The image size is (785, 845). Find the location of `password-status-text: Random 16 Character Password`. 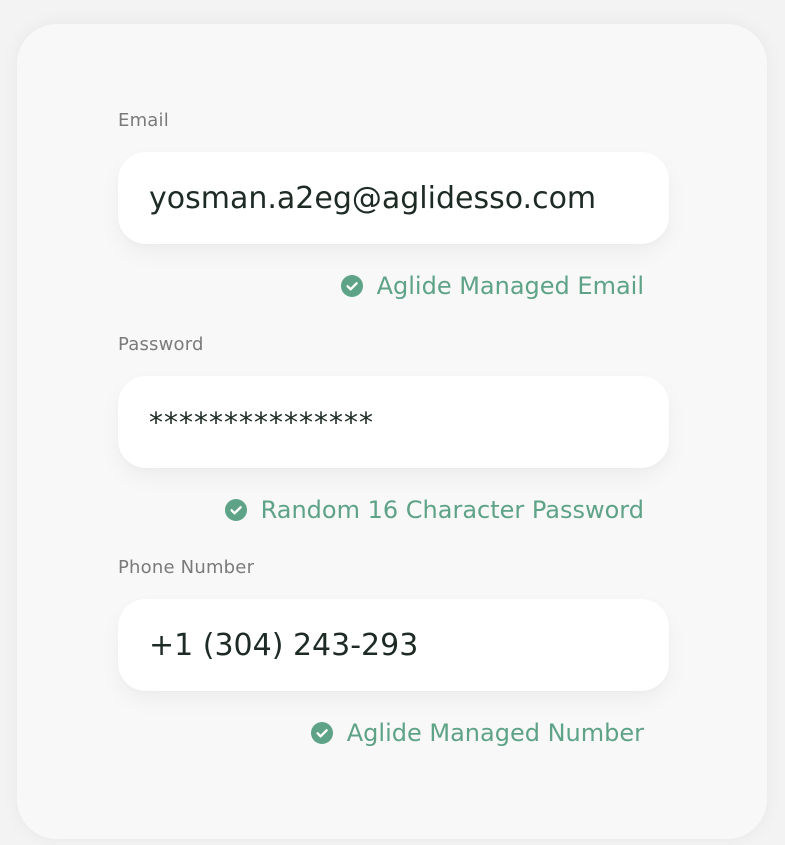

password-status-text: Random 16 Character Password is located at coordinates (452, 510).